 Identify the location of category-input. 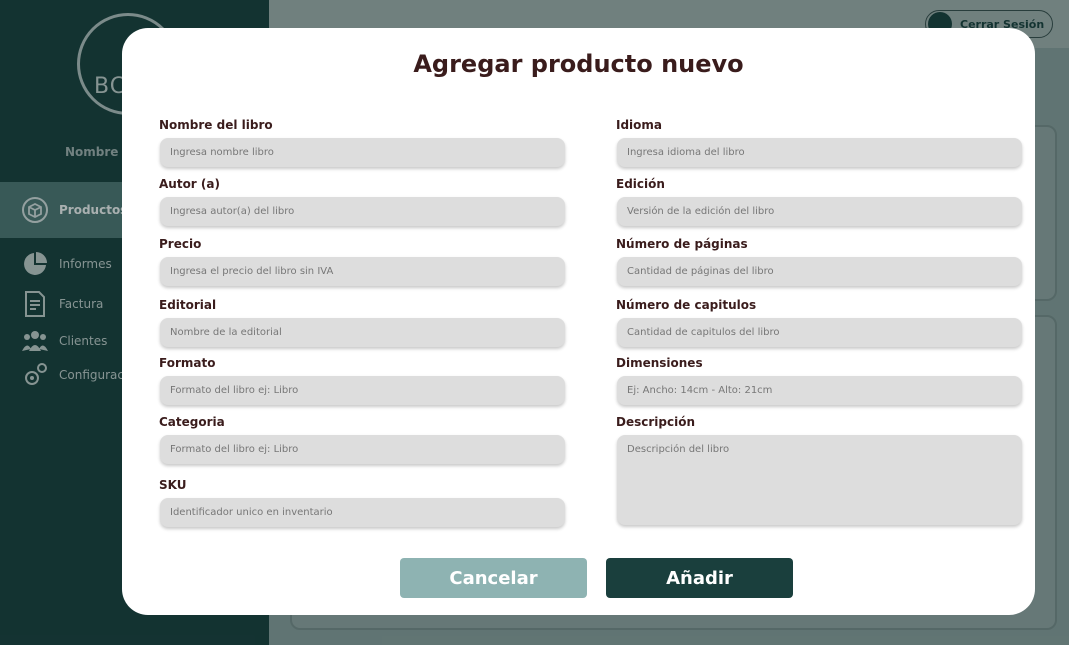
(362, 449).